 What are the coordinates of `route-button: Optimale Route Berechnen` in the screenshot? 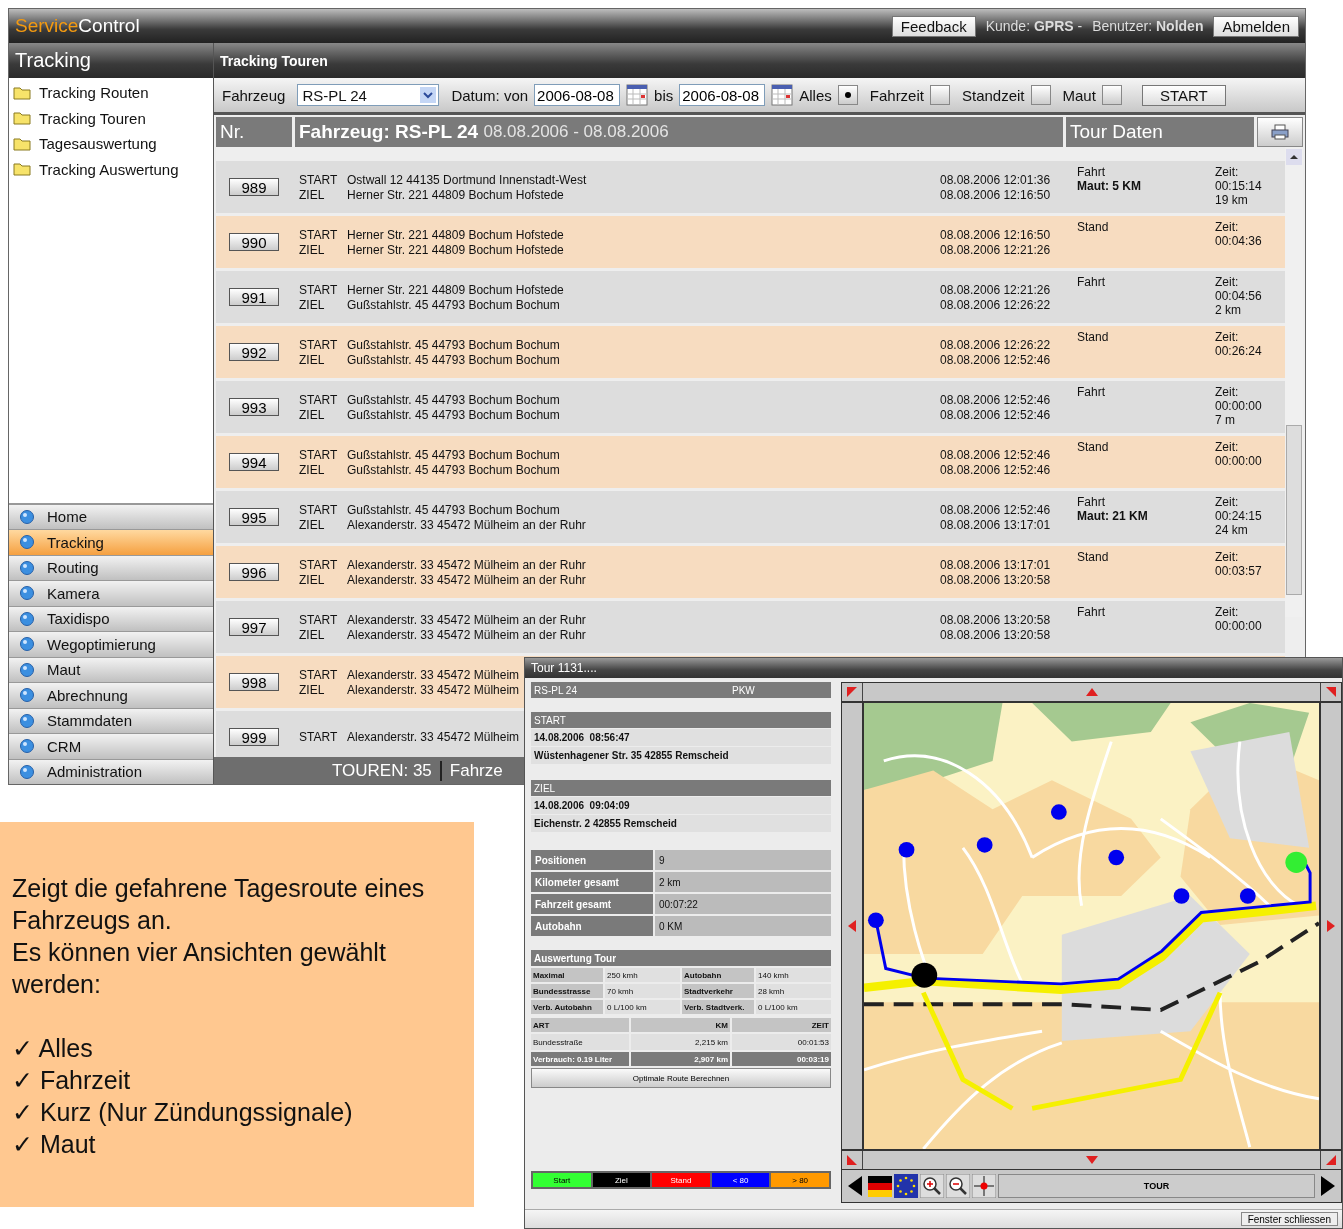 It's located at (681, 1078).